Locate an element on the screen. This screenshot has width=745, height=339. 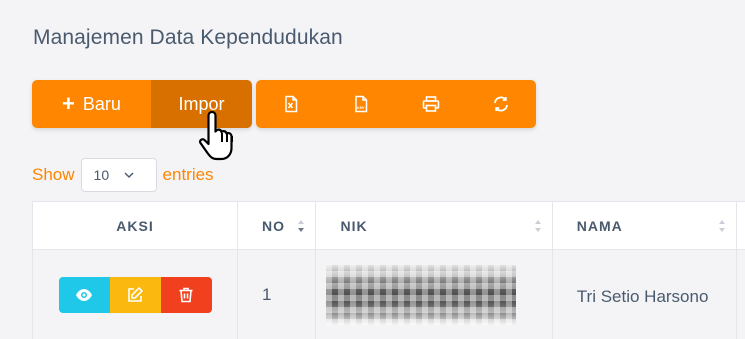
refresh-icon is located at coordinates (501, 104).